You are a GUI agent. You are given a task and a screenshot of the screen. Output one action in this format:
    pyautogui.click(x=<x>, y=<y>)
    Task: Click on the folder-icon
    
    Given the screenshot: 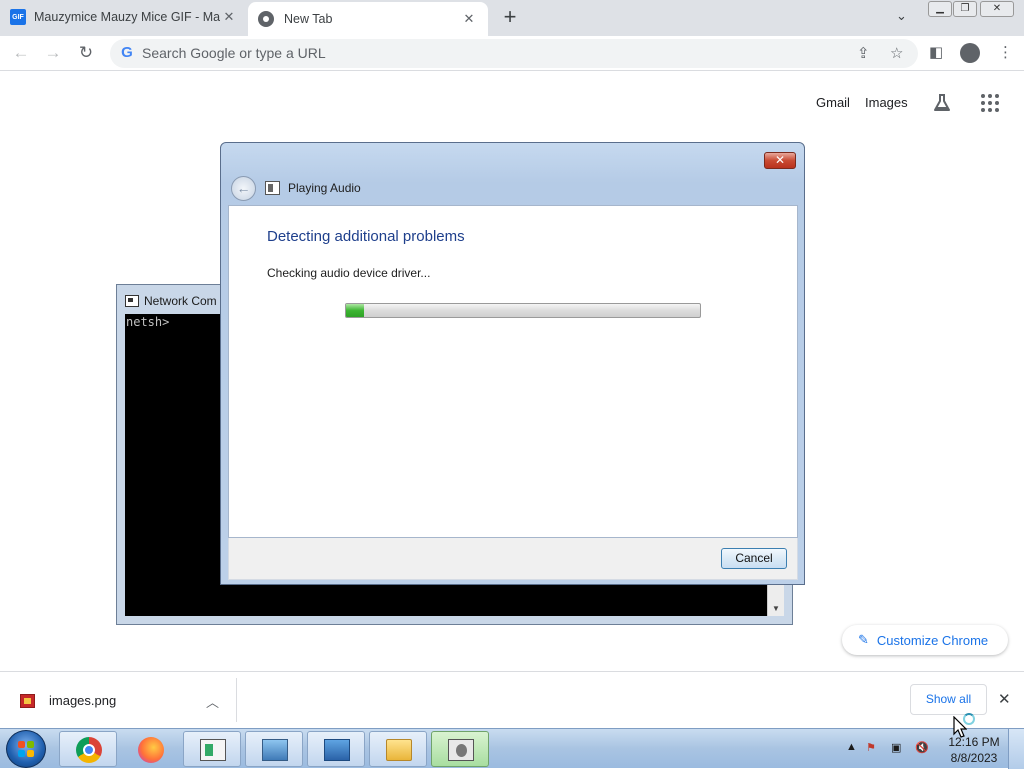 What is the action you would take?
    pyautogui.click(x=399, y=750)
    